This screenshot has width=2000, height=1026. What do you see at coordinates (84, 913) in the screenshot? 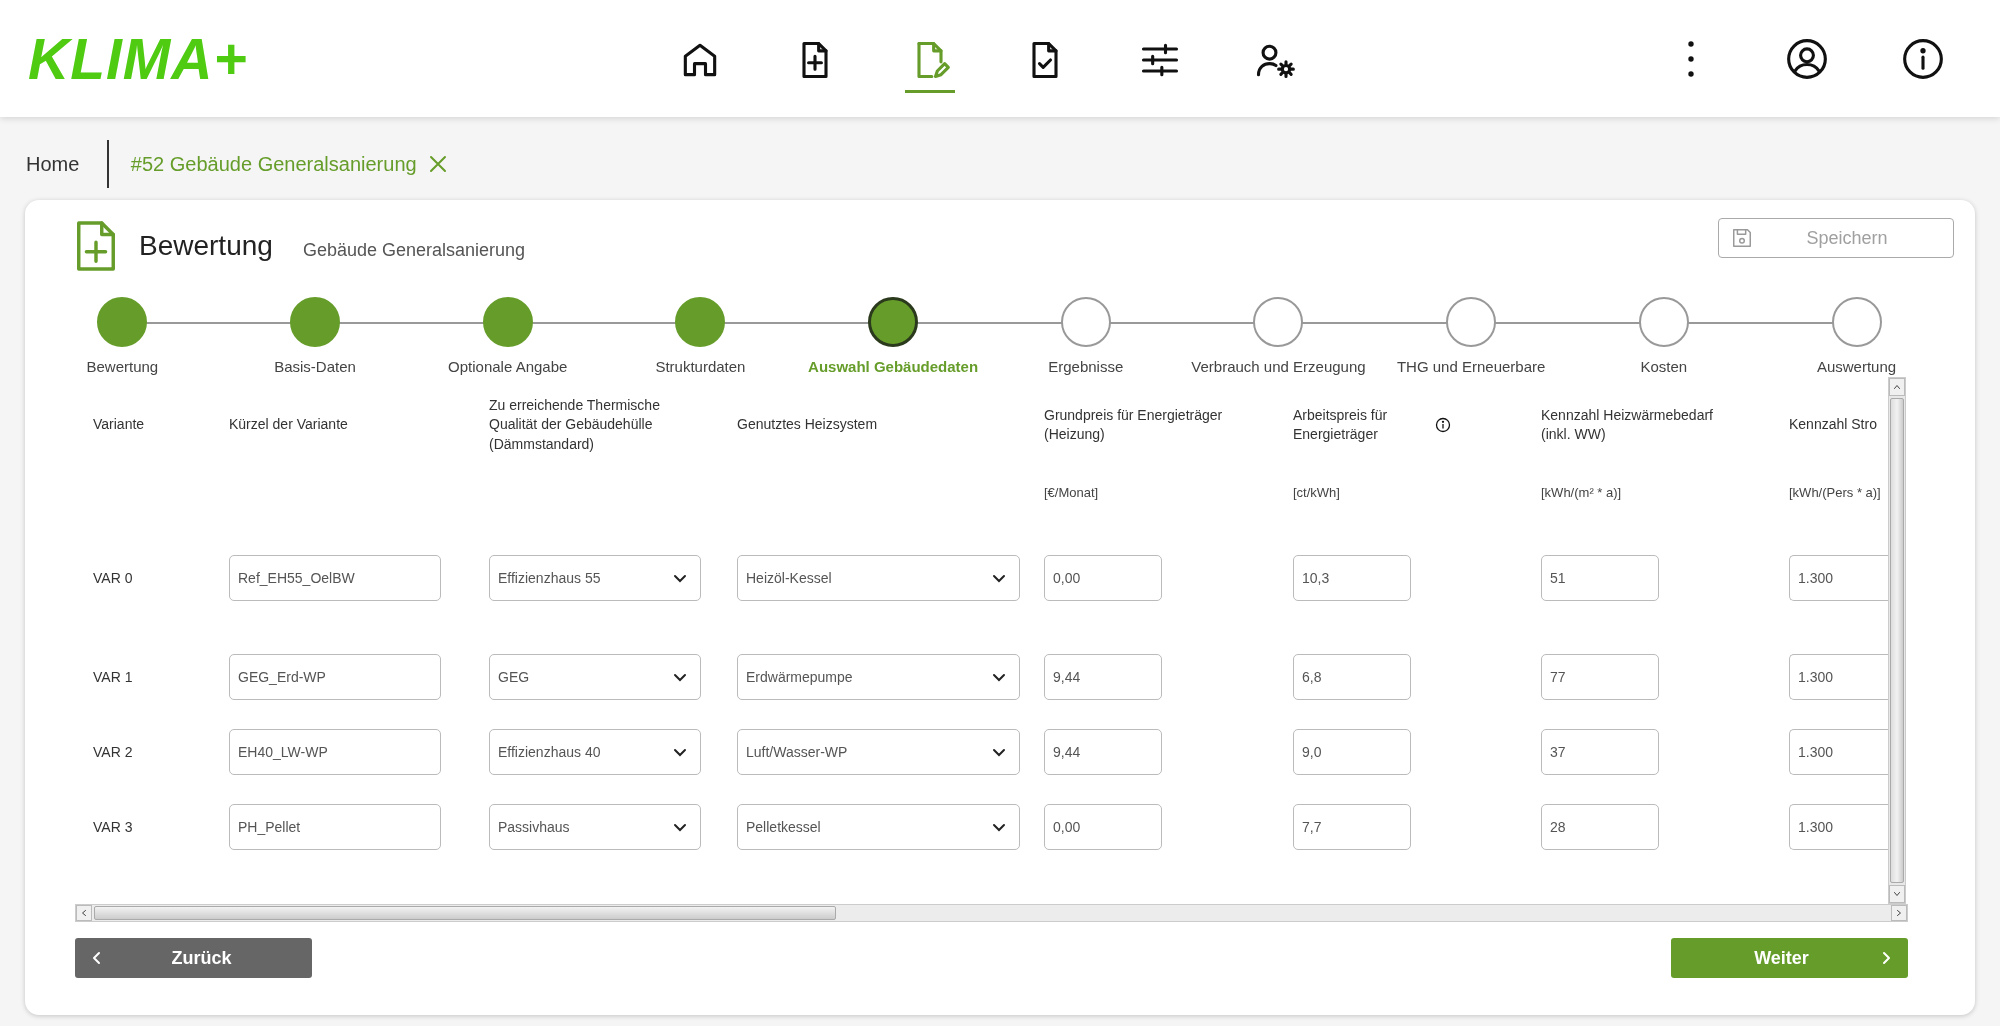
I see `scroll-left-icon` at bounding box center [84, 913].